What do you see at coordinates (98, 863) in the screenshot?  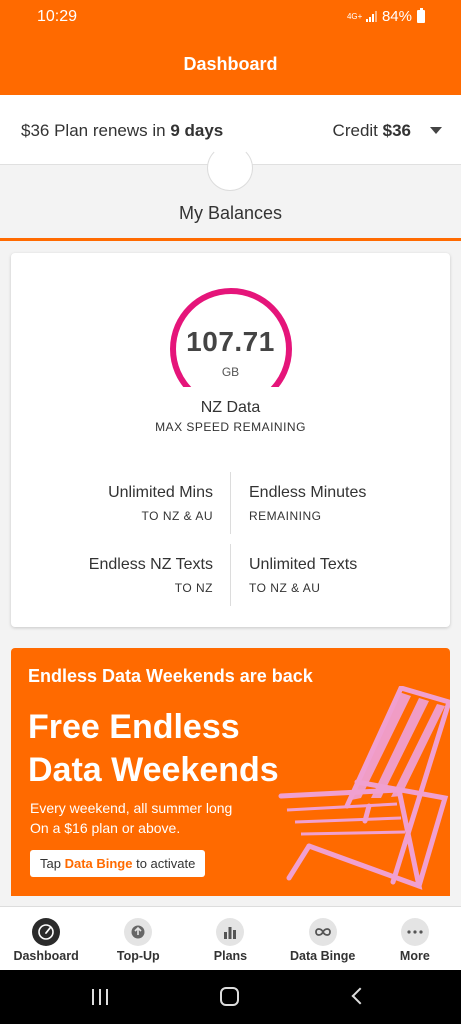 I see `promo-cta-bold: Data Binge` at bounding box center [98, 863].